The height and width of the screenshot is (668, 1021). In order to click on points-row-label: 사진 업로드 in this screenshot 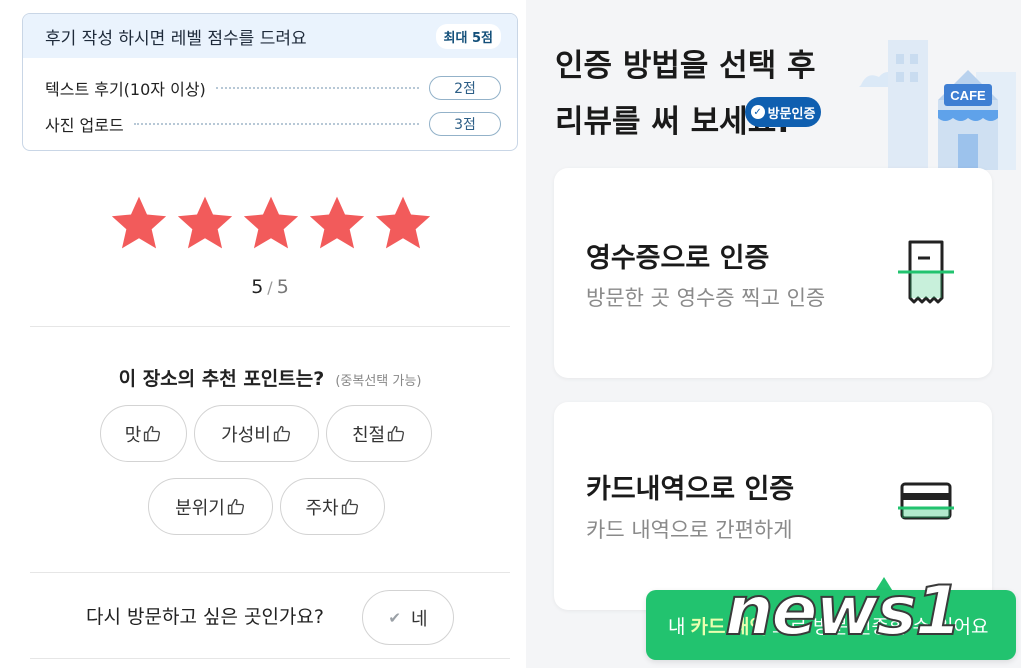, I will do `click(84, 125)`.